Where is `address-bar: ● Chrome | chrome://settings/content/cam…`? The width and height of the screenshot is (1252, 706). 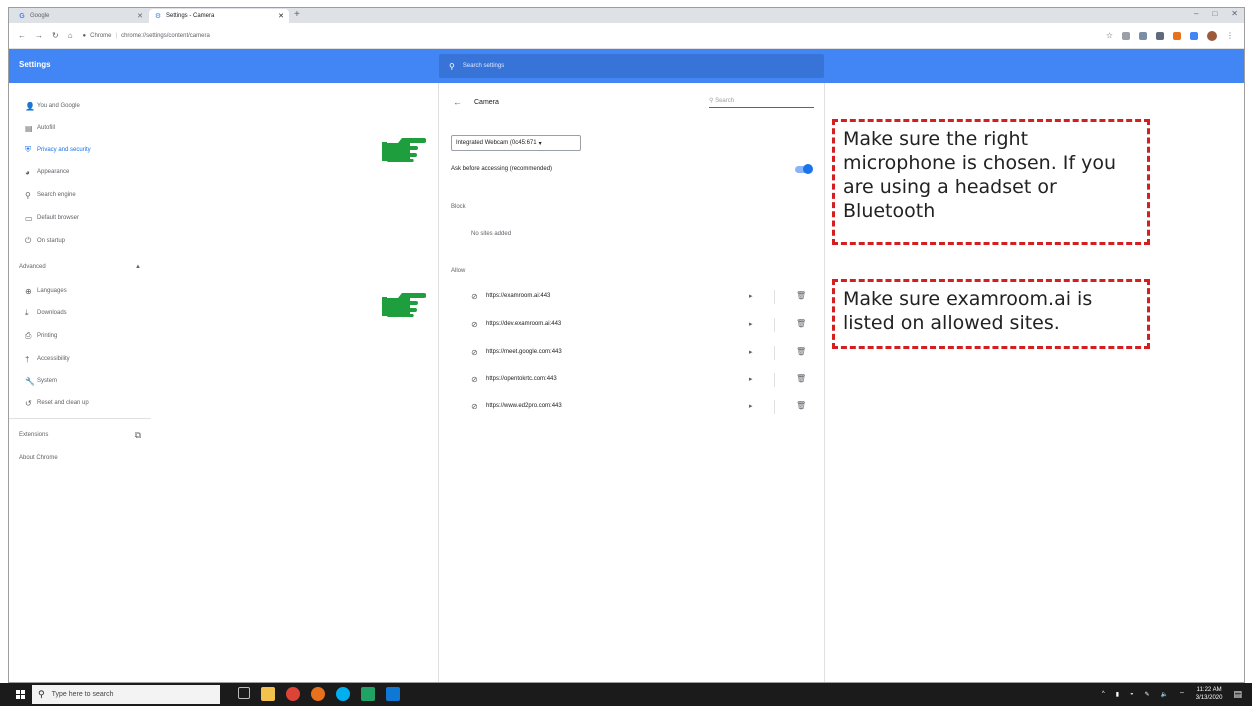 address-bar: ● Chrome | chrome://settings/content/cam… is located at coordinates (146, 36).